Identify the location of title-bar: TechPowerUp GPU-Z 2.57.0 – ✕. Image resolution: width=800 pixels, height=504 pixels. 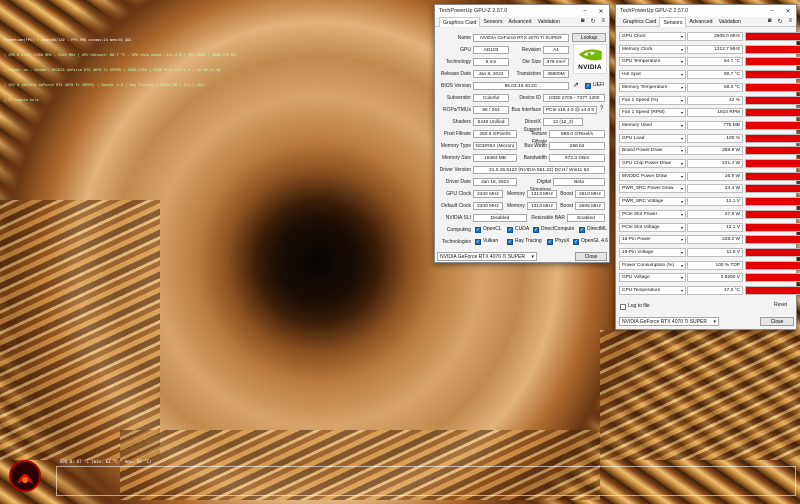
(522, 11).